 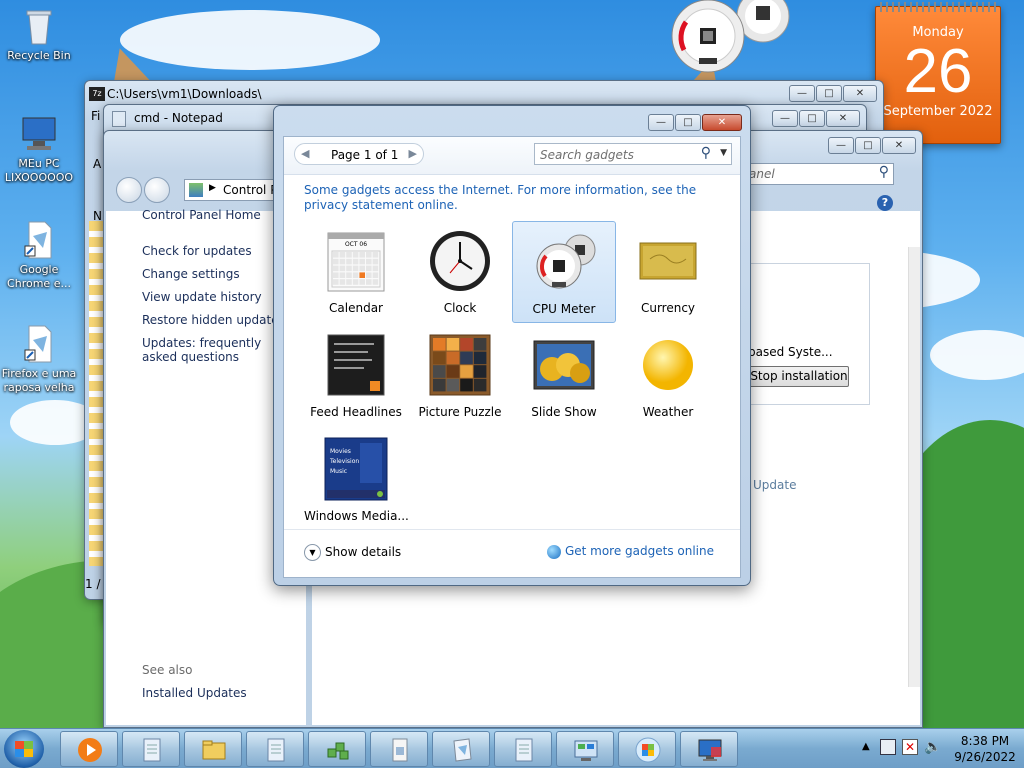 I want to click on gadget-clock: Clock, so click(x=460, y=272).